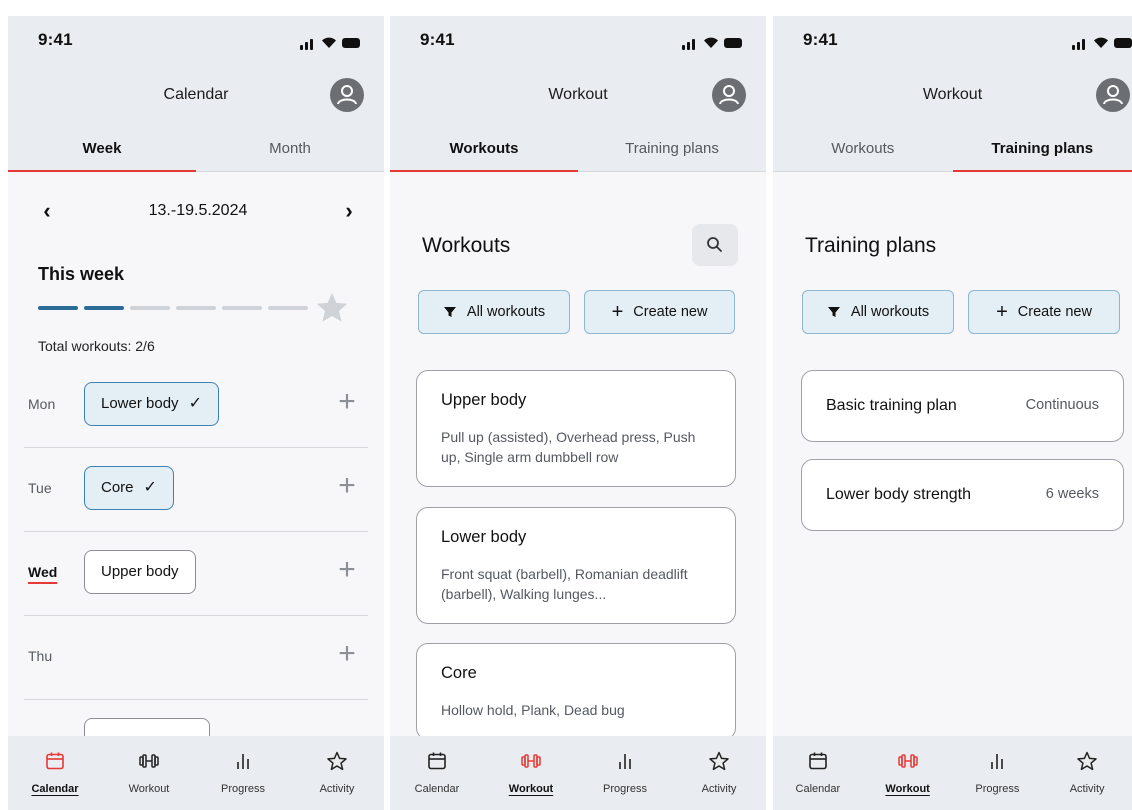 The width and height of the screenshot is (1132, 810). I want to click on day-row-wed: Wed Upper body +, so click(196, 574).